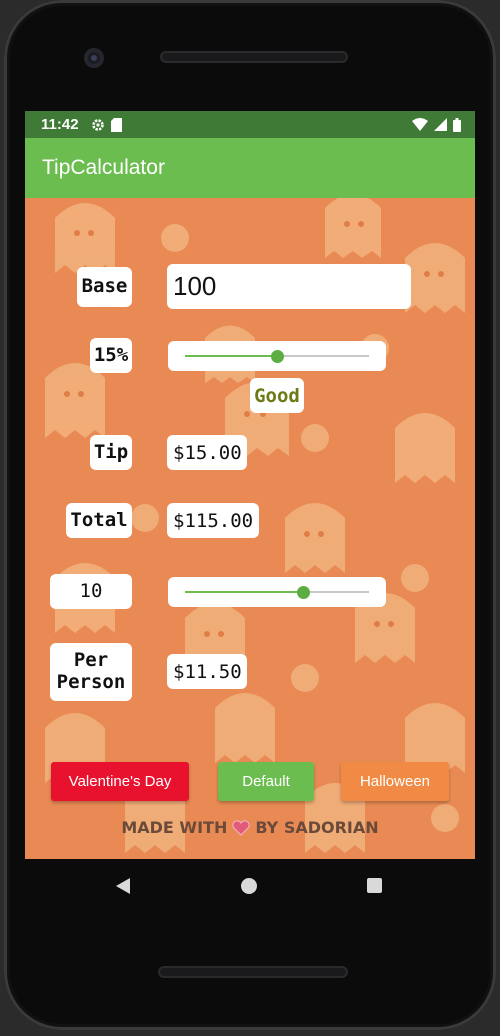  I want to click on home-icon, so click(249, 886).